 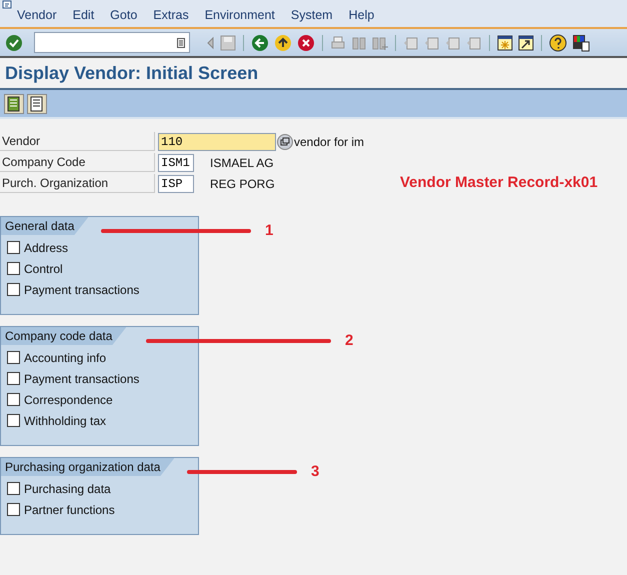 What do you see at coordinates (65, 357) in the screenshot?
I see `checkbox-label: Accounting info` at bounding box center [65, 357].